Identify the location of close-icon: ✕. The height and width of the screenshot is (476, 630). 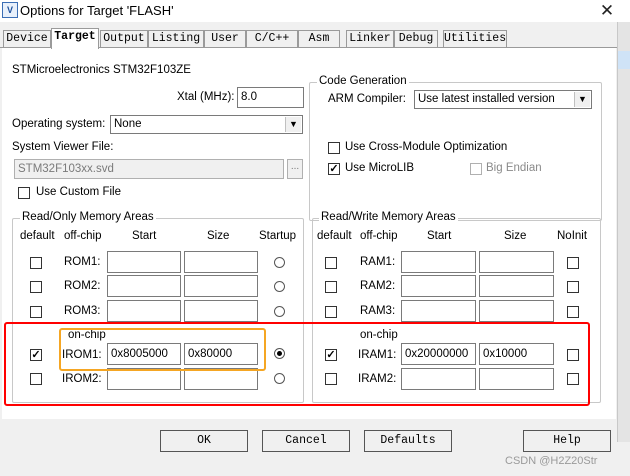
(607, 11).